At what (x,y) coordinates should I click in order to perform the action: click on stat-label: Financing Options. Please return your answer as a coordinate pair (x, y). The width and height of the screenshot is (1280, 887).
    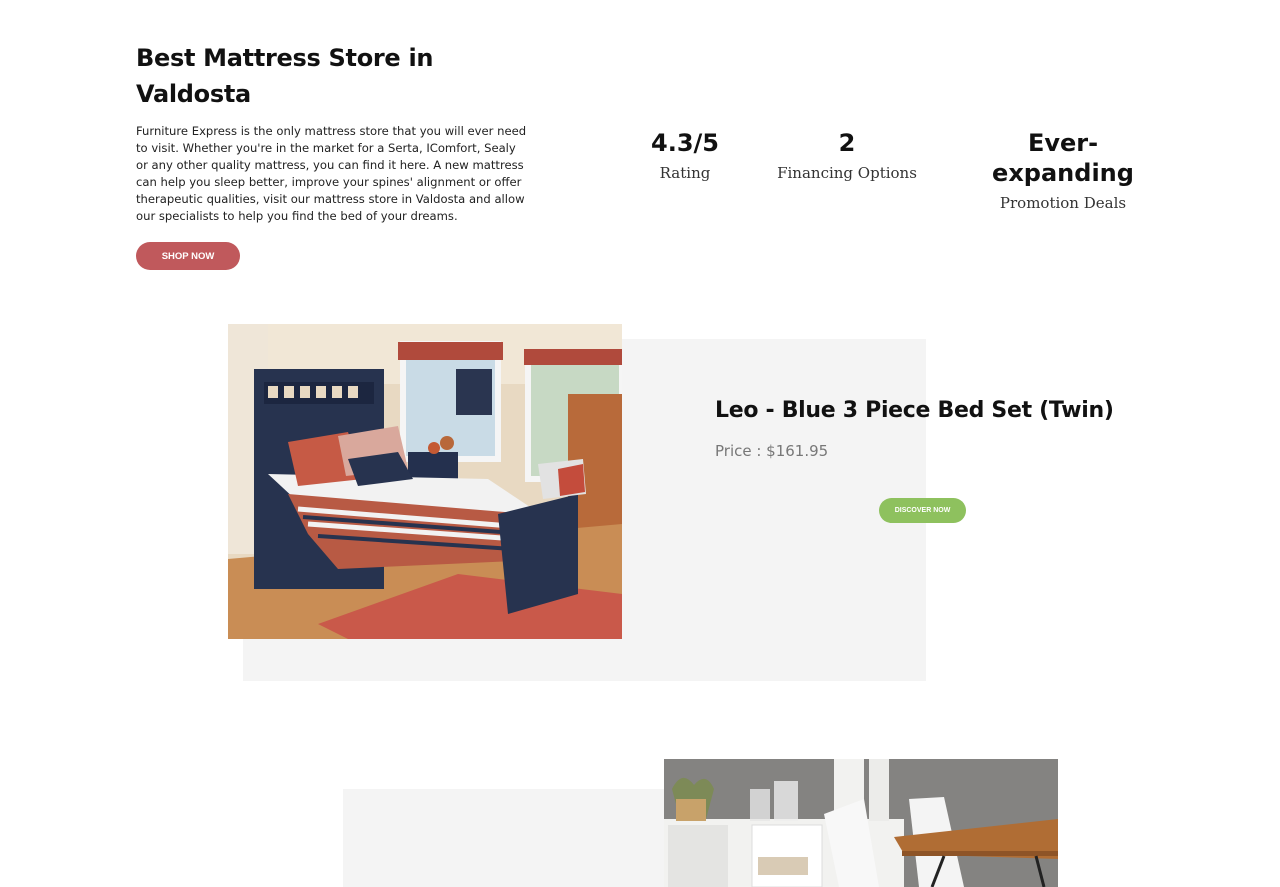
    Looking at the image, I should click on (847, 173).